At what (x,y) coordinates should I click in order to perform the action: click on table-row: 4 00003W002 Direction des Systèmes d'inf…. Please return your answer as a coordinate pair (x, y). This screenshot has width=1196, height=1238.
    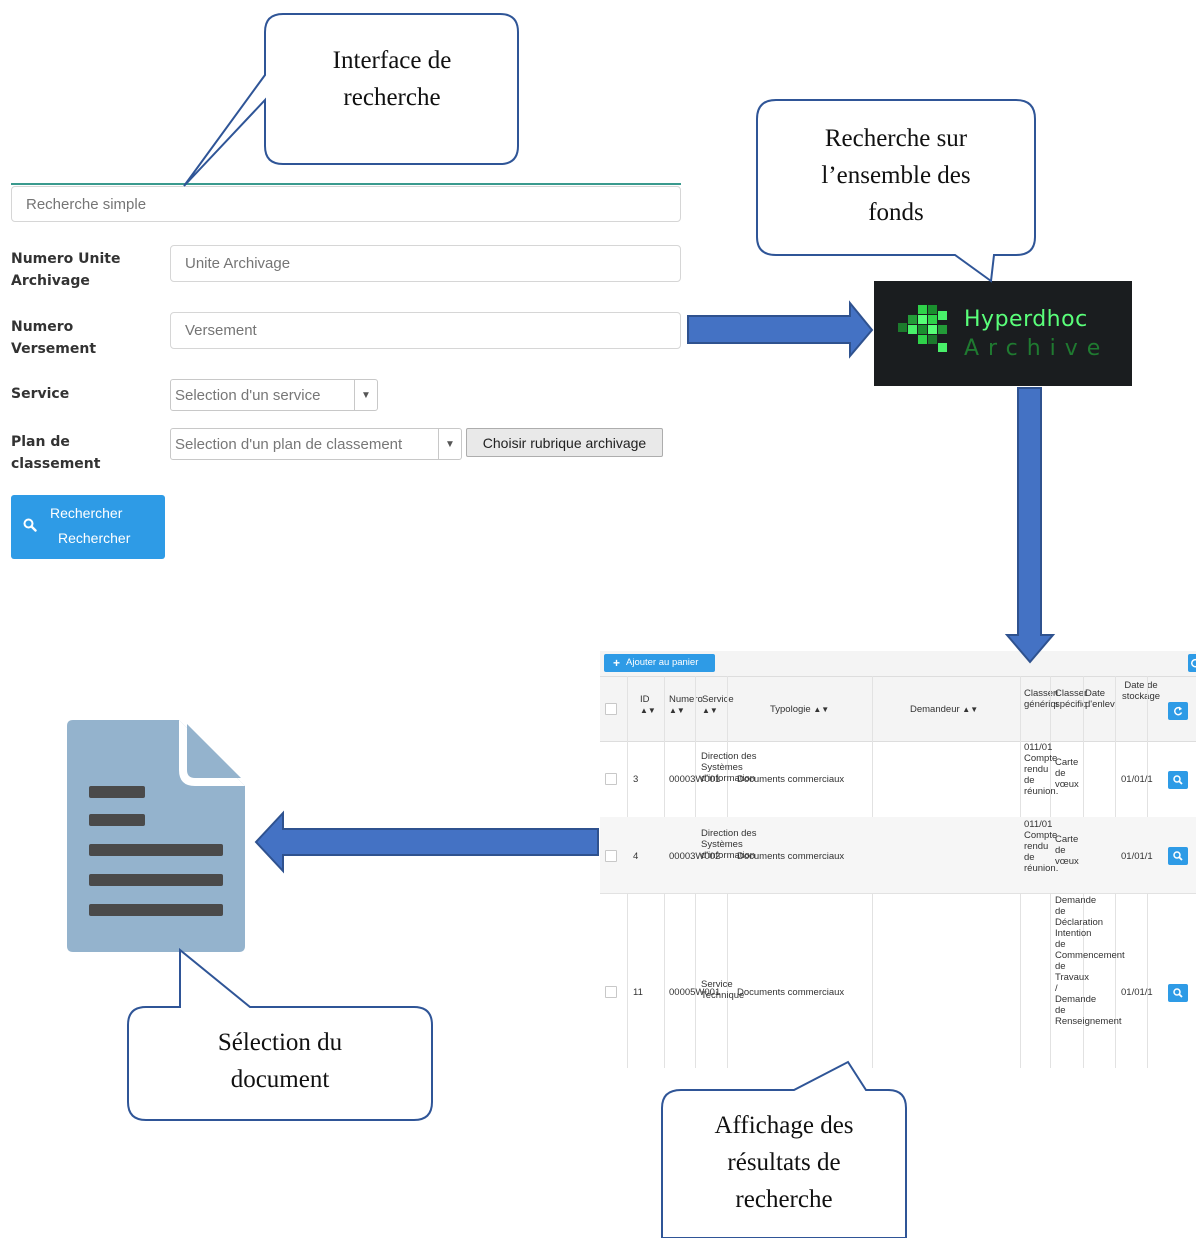
    Looking at the image, I should click on (898, 855).